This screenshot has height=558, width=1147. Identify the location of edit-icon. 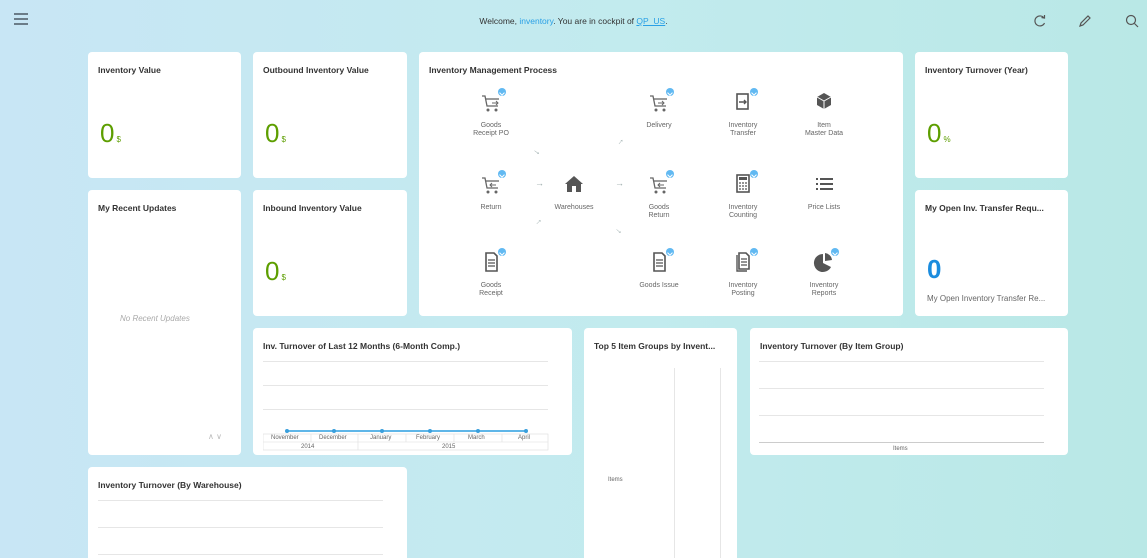
(1085, 21).